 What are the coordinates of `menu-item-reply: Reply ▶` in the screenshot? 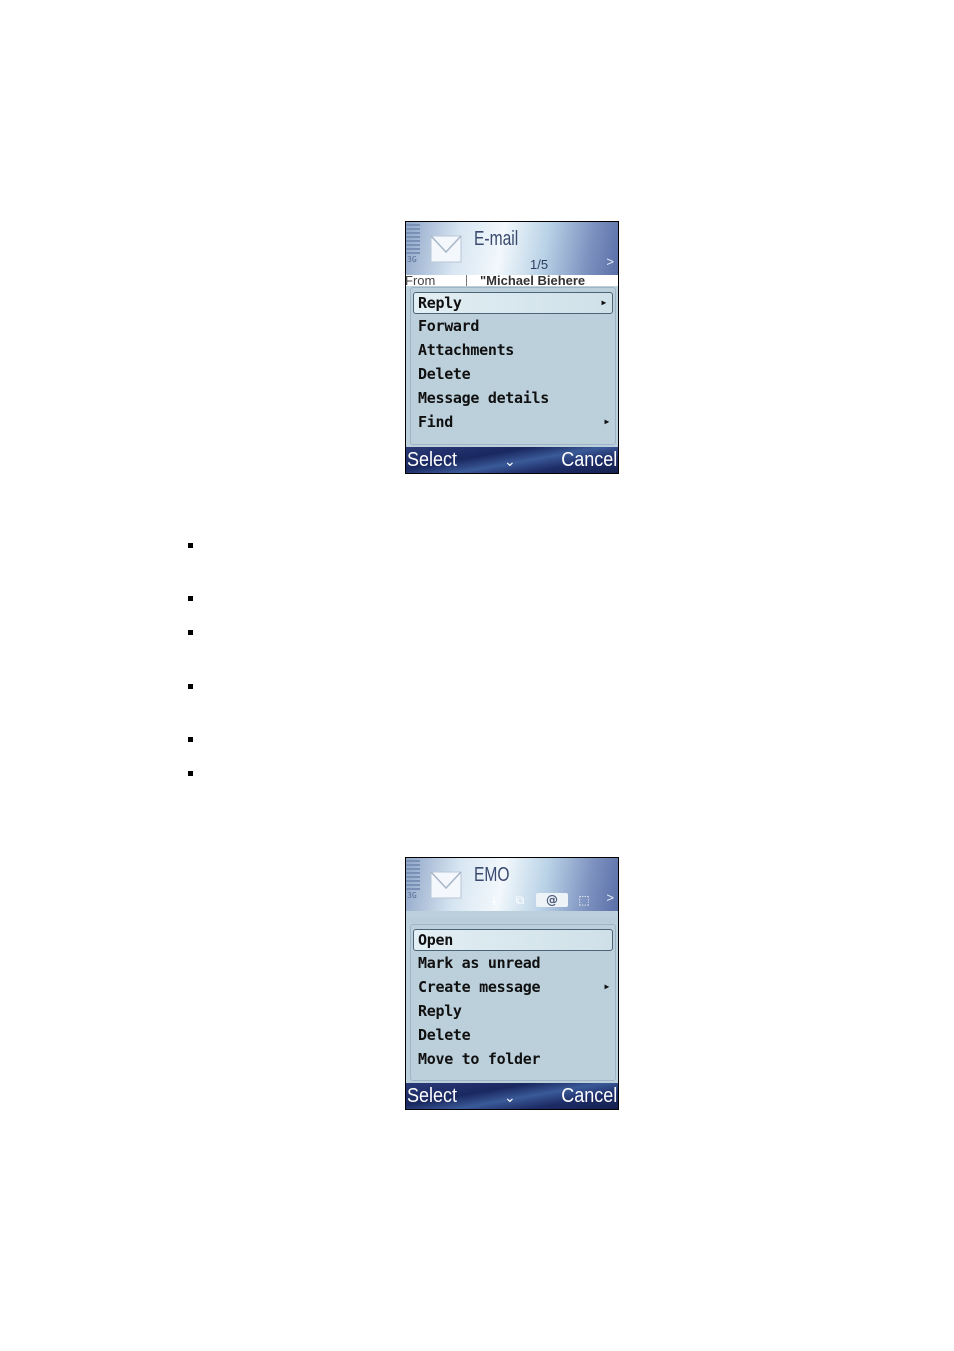 It's located at (513, 303).